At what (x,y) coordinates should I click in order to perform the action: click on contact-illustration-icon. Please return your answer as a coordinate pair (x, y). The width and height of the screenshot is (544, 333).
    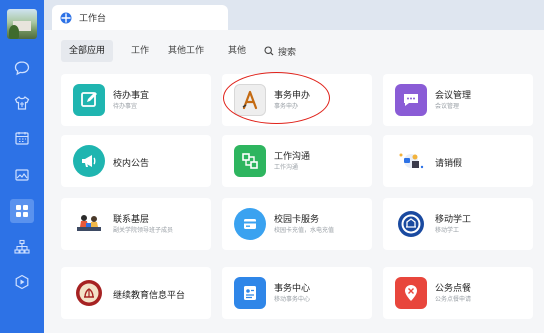
    Looking at the image, I should click on (89, 224).